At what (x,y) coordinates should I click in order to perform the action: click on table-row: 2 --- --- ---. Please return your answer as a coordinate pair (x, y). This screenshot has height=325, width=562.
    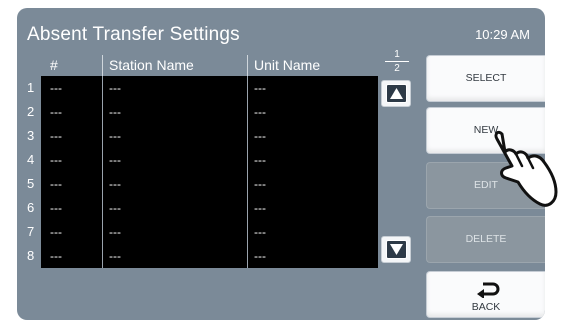
    Looking at the image, I should click on (201, 112).